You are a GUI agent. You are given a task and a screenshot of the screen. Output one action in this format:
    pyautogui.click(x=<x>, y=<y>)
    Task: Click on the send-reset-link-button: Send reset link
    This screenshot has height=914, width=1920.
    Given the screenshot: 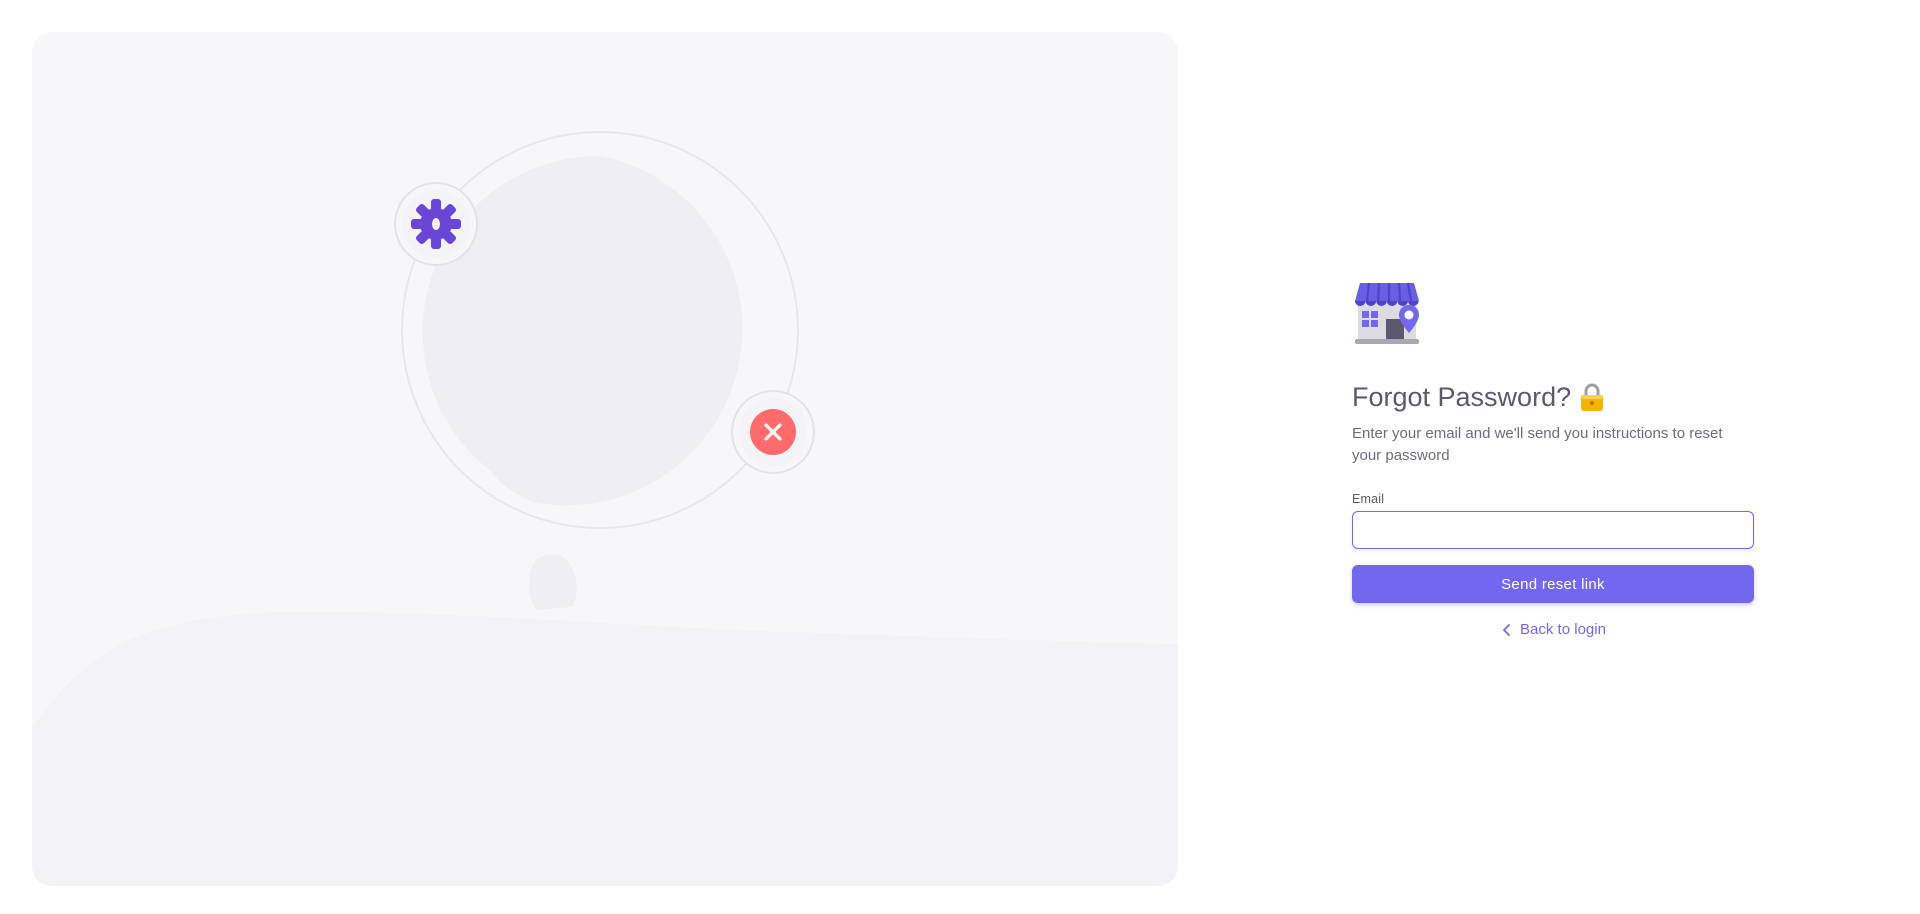 What is the action you would take?
    pyautogui.click(x=1553, y=584)
    